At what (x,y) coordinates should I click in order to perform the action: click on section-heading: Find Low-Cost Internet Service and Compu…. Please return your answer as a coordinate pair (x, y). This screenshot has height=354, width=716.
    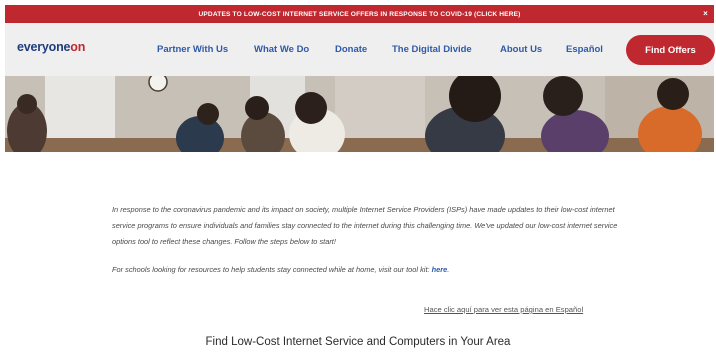
    Looking at the image, I should click on (358, 342).